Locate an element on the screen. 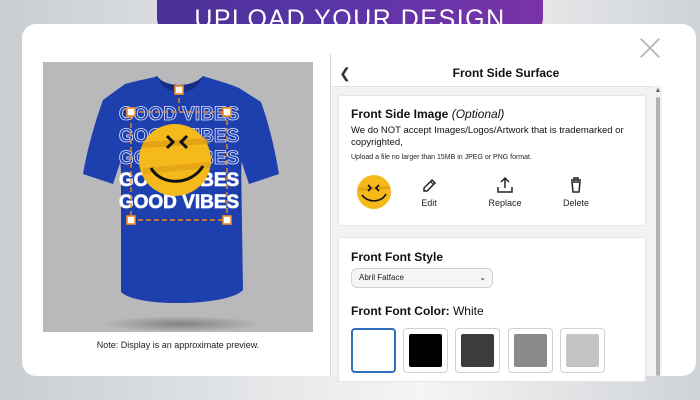 Image resolution: width=700 pixels, height=400 pixels. front-image-title: Front Side Image (Optional) is located at coordinates (427, 114).